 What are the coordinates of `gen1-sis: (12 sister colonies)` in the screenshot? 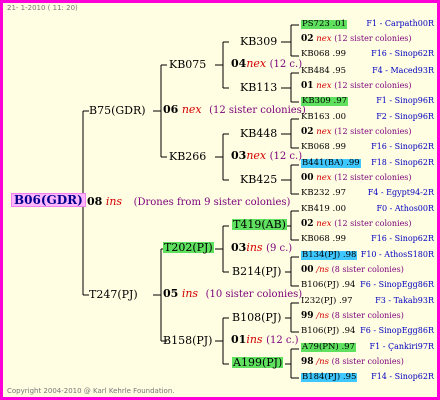 It's located at (257, 110).